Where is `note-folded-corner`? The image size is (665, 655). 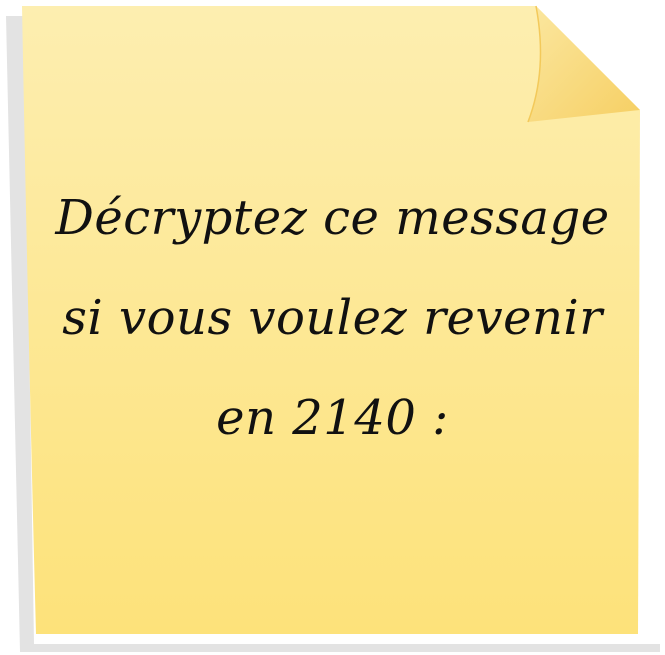
note-folded-corner is located at coordinates (584, 64).